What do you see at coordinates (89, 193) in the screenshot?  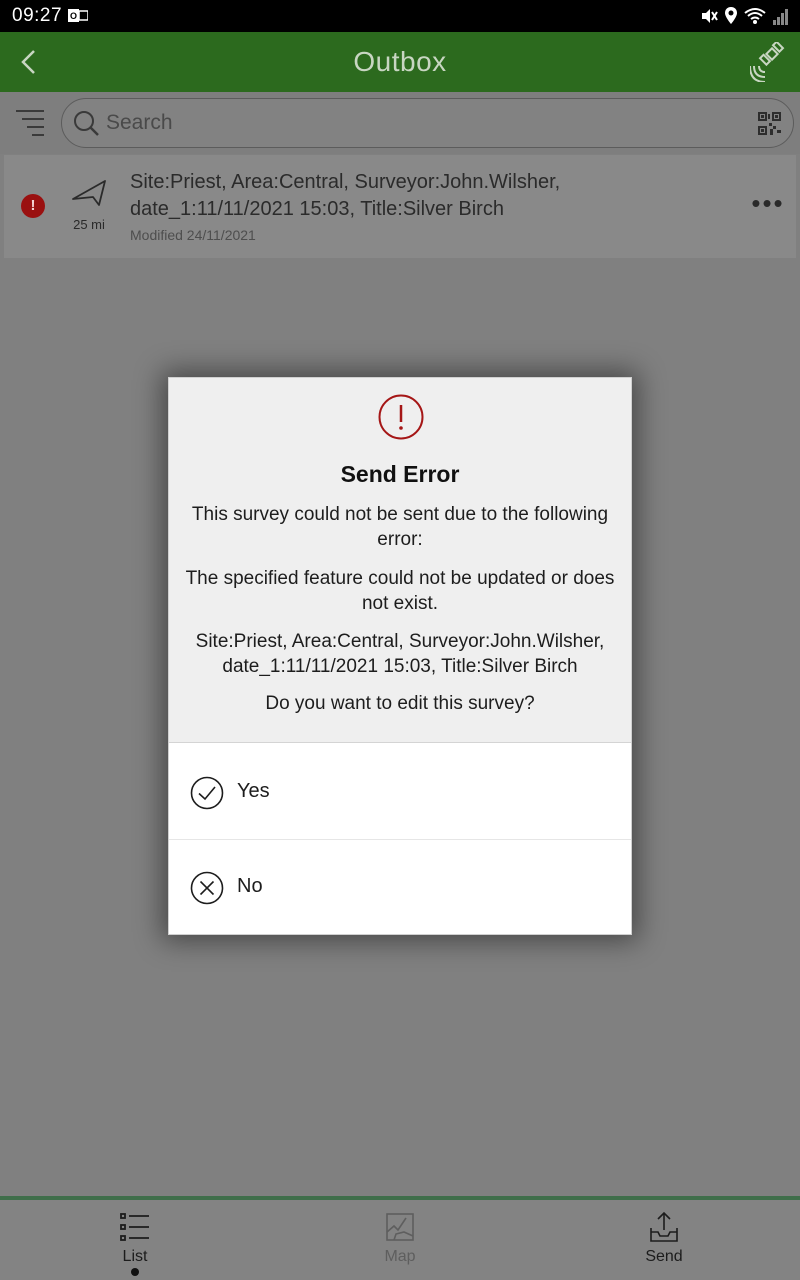 I see `navigation-arrow-icon` at bounding box center [89, 193].